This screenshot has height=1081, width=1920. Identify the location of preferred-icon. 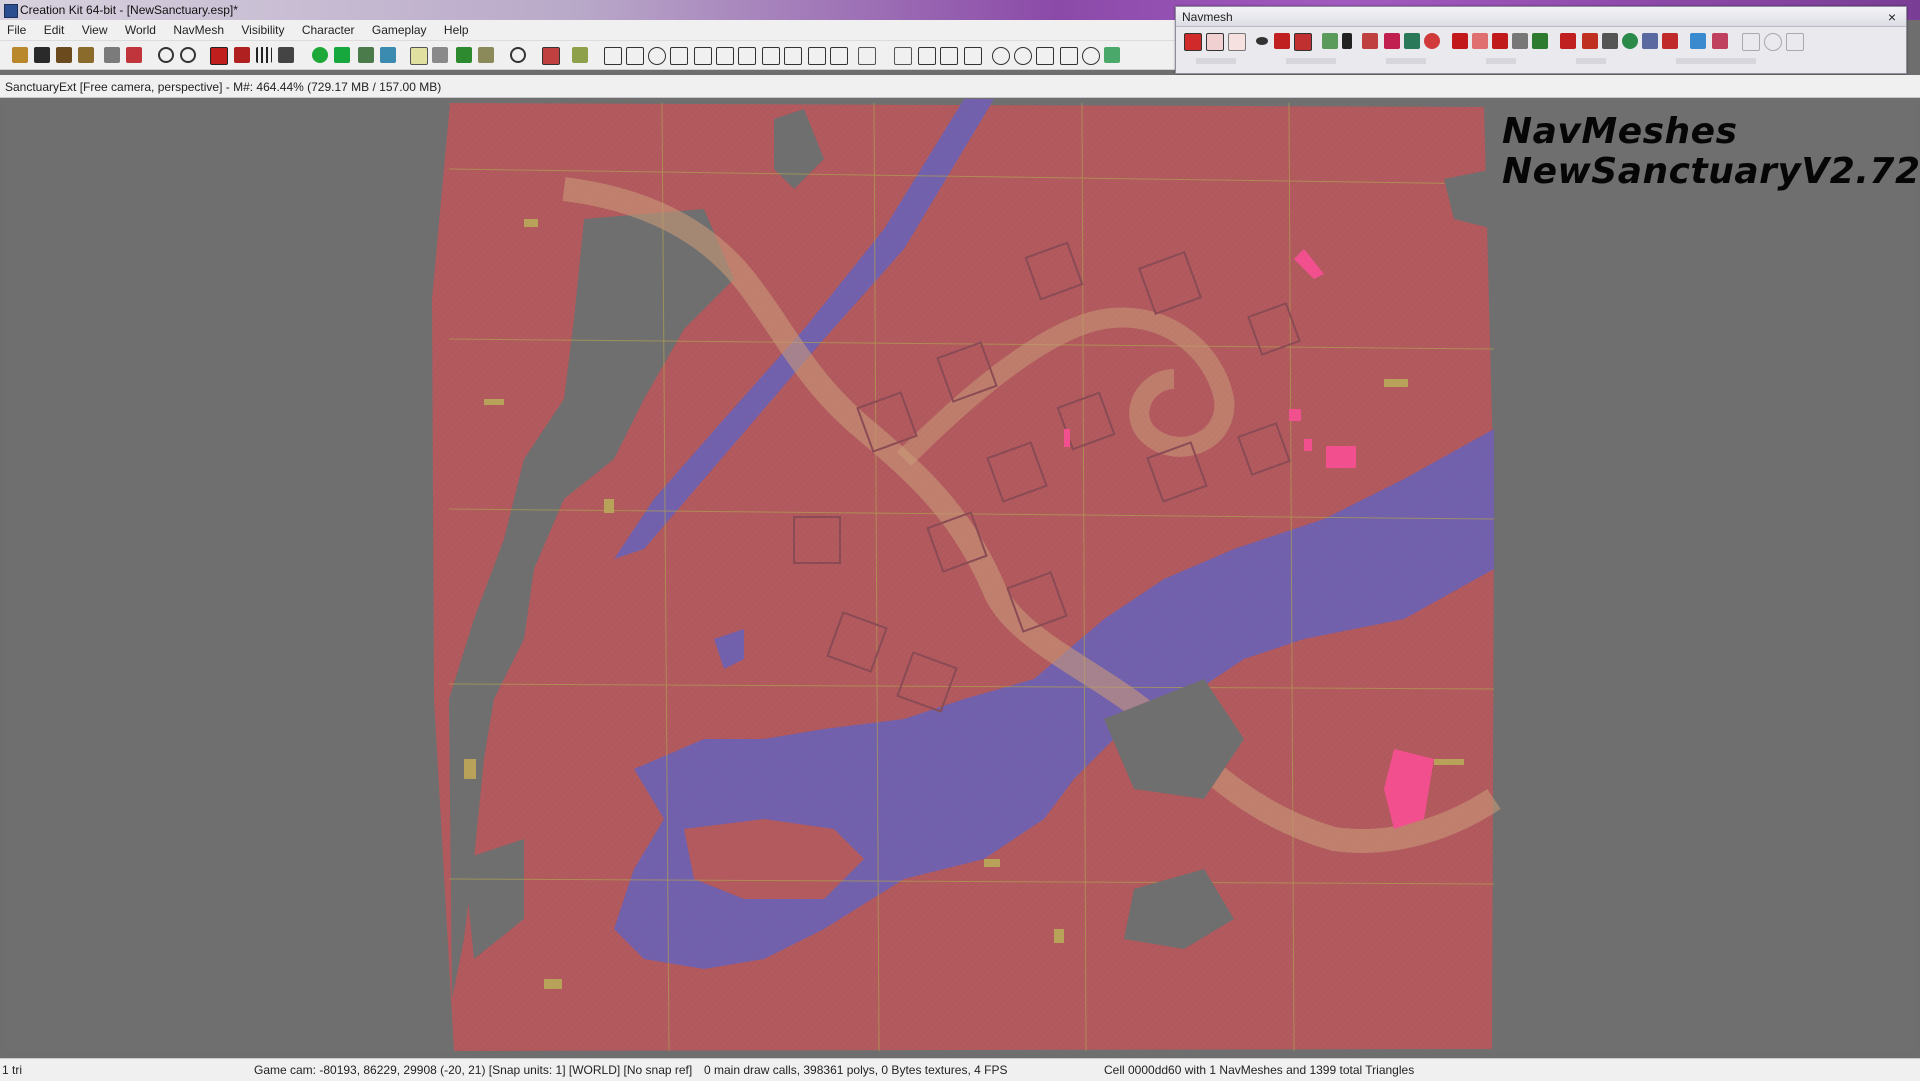
(1500, 41).